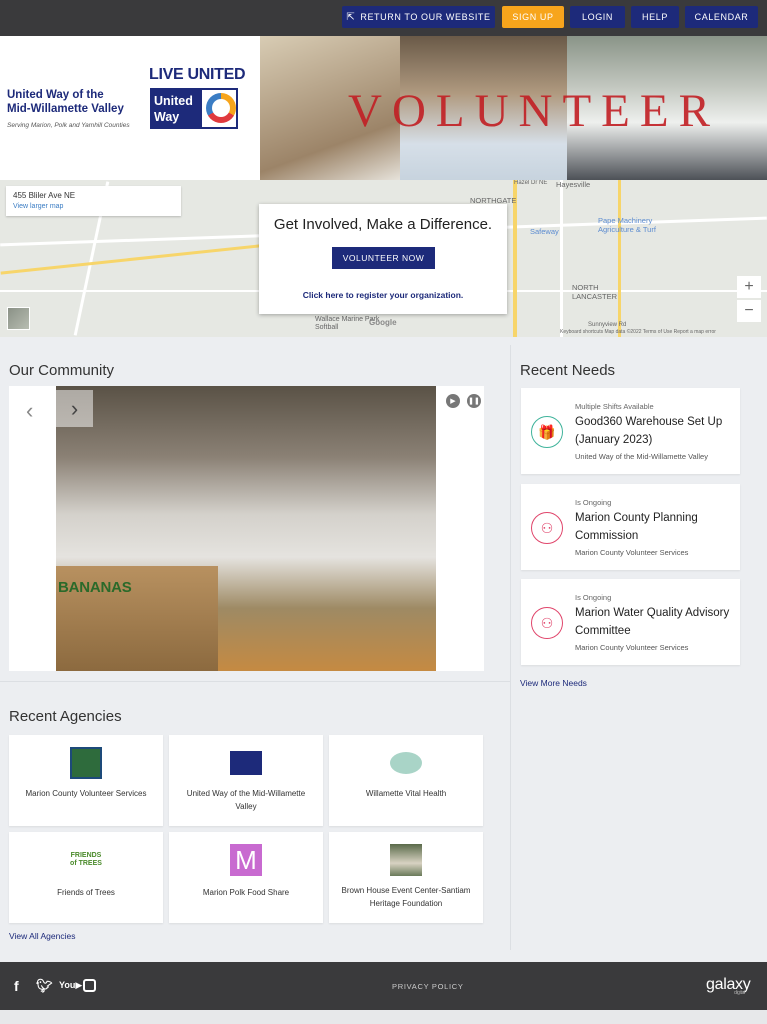 This screenshot has width=767, height=1024. Describe the element at coordinates (531, 183) in the screenshot. I see `map-label: Hazel Dr NE` at that location.